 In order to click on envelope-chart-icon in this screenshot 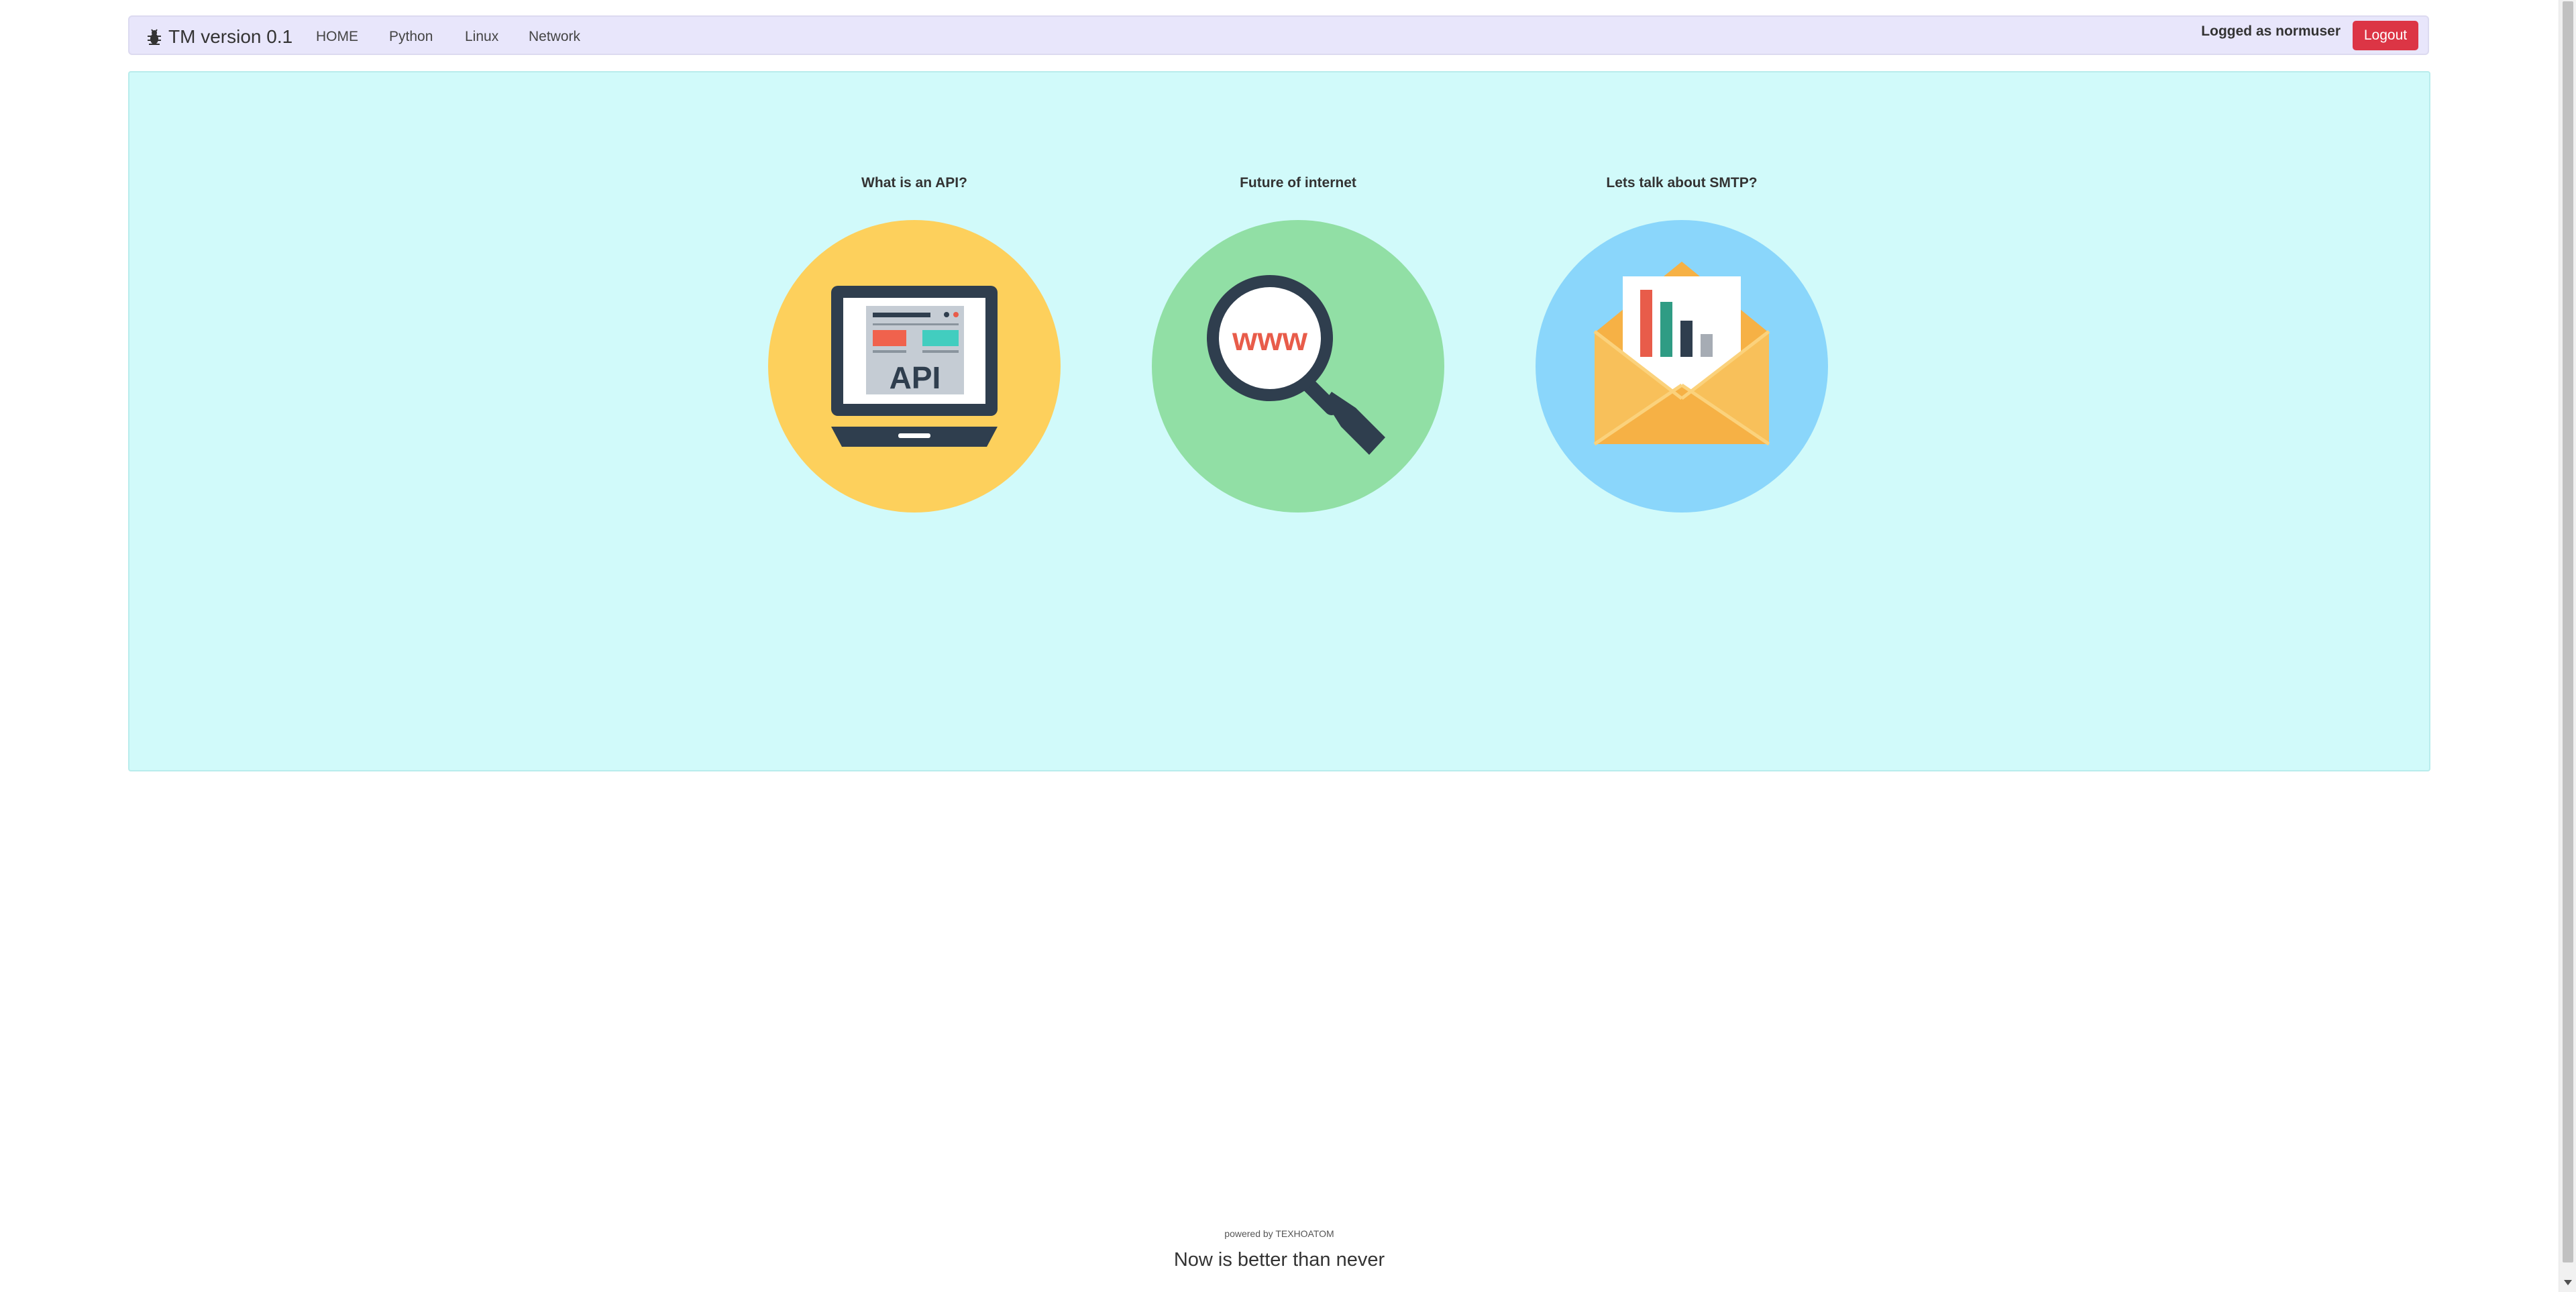, I will do `click(1682, 367)`.